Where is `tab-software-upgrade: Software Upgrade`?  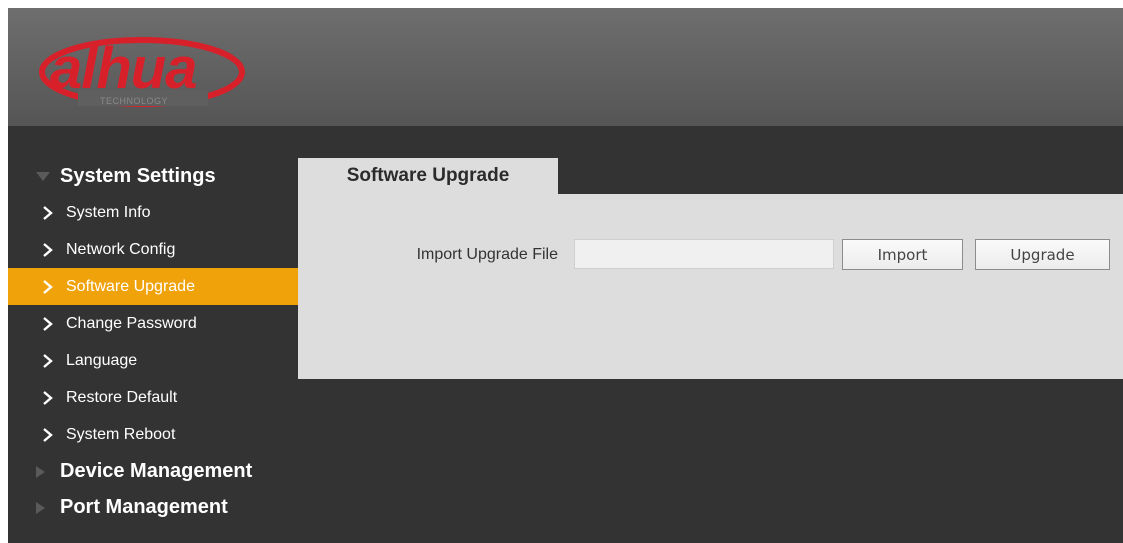 tab-software-upgrade: Software Upgrade is located at coordinates (428, 176).